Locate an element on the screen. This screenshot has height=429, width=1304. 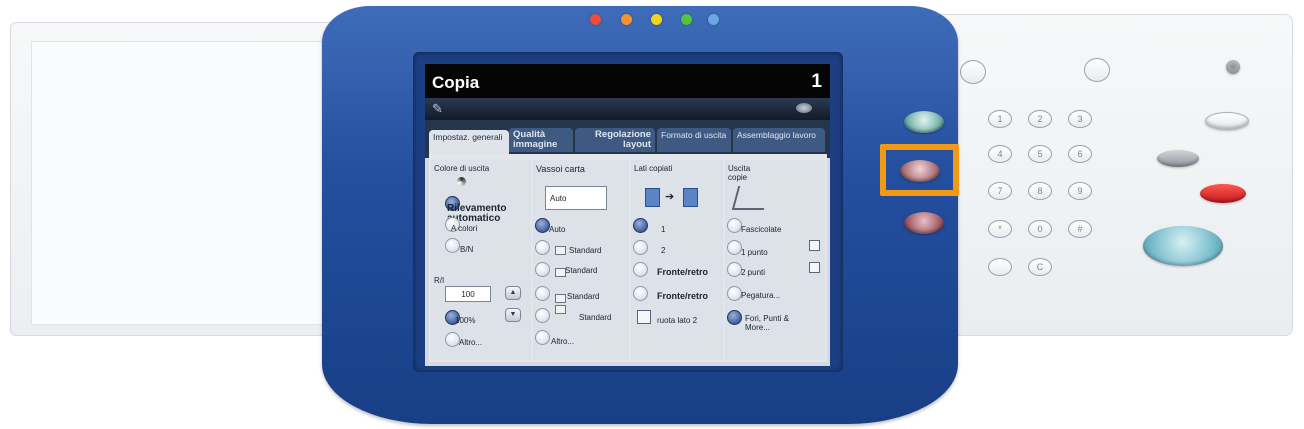
keypad-key-3: 3 is located at coordinates (1080, 119).